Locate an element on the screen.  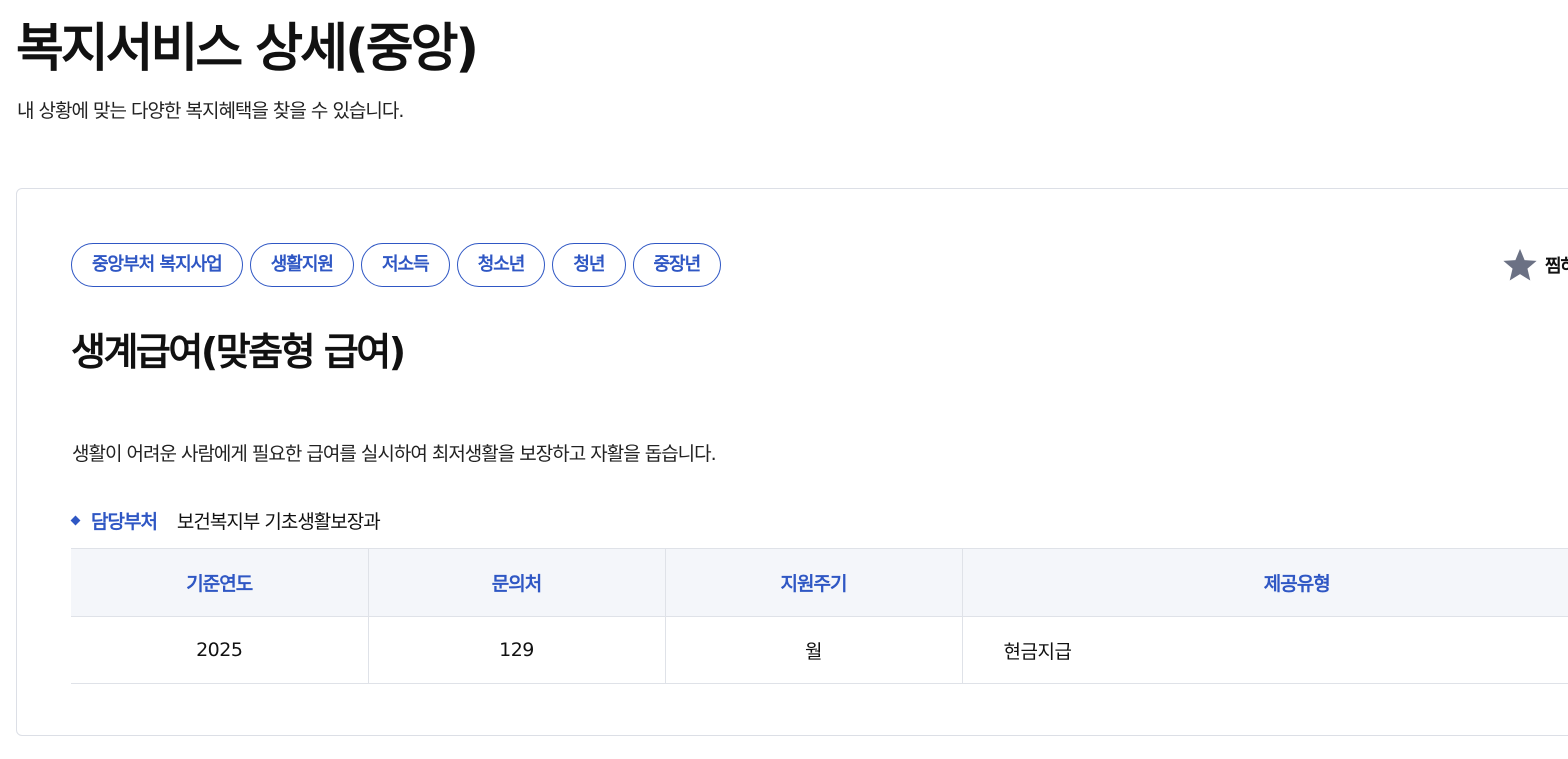
bookmark-button: 찜하기 is located at coordinates (1534, 265).